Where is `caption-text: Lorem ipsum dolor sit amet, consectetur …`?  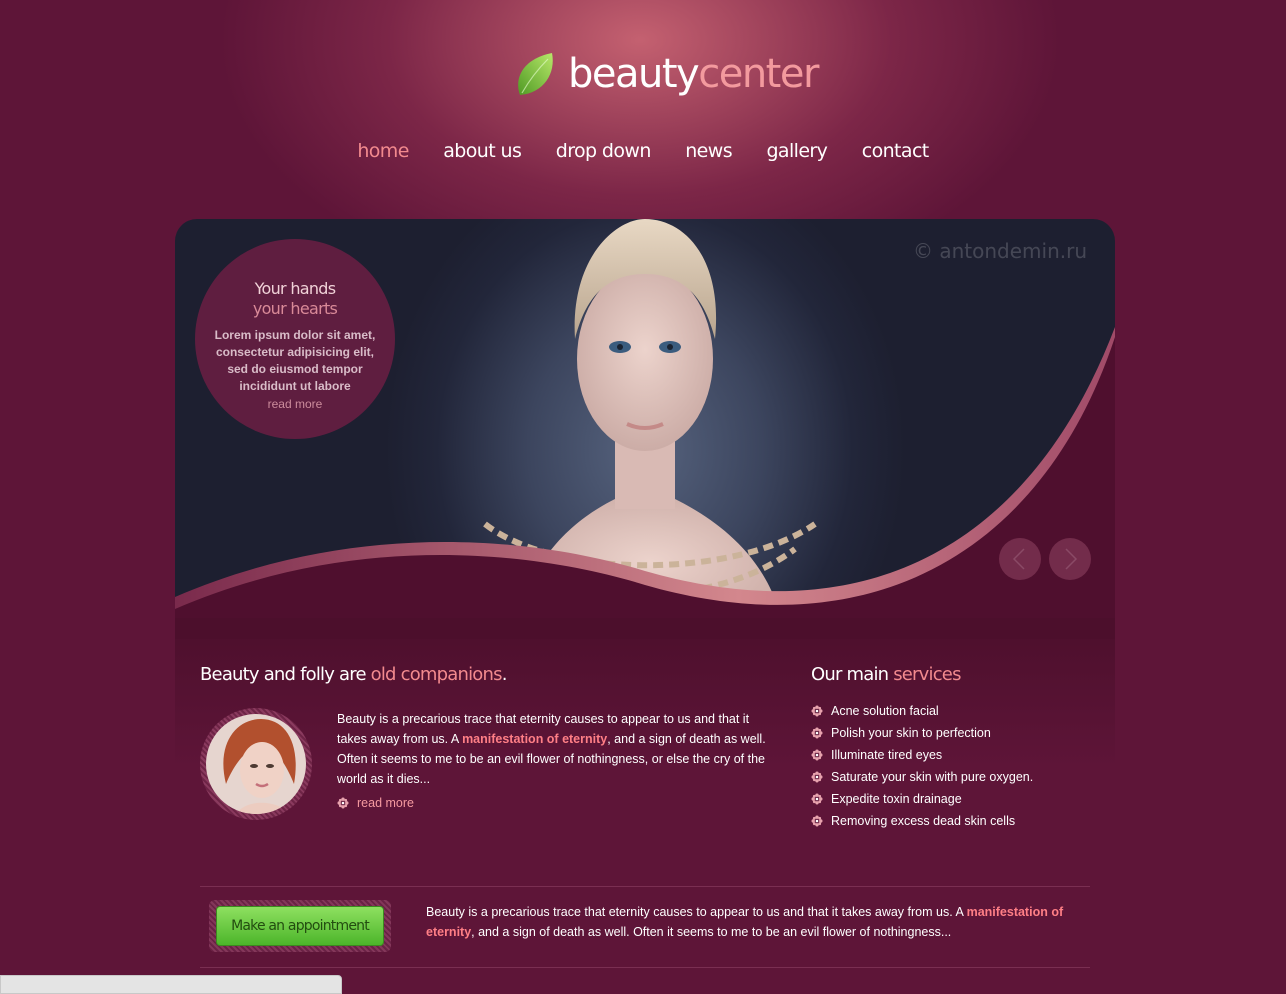 caption-text: Lorem ipsum dolor sit amet, consectetur … is located at coordinates (295, 360).